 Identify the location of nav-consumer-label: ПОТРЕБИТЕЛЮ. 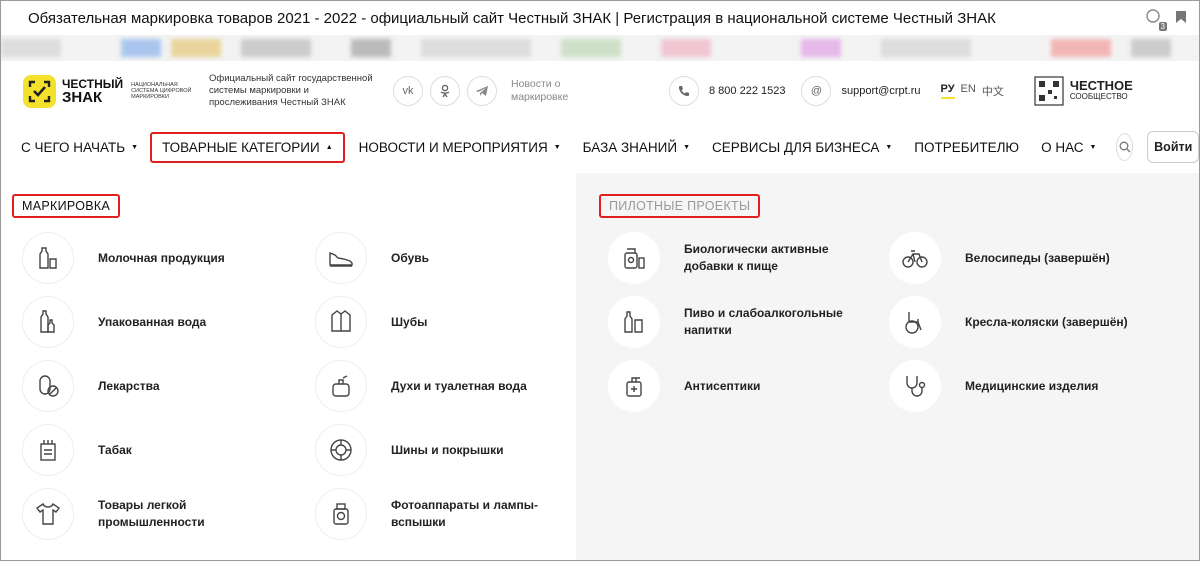
(967, 147).